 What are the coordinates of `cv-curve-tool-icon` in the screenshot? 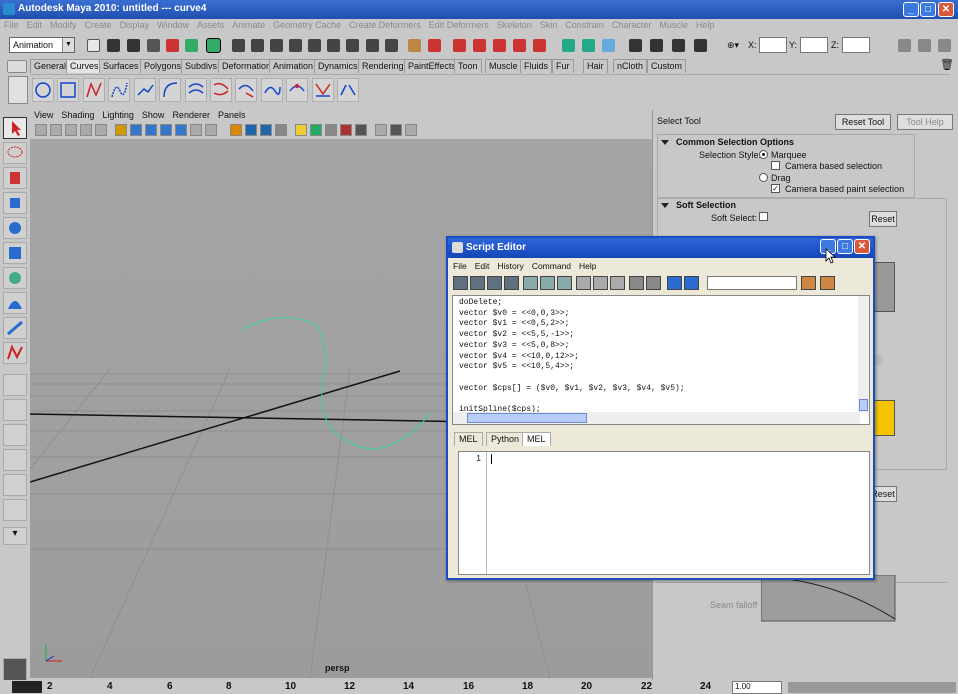 It's located at (94, 90).